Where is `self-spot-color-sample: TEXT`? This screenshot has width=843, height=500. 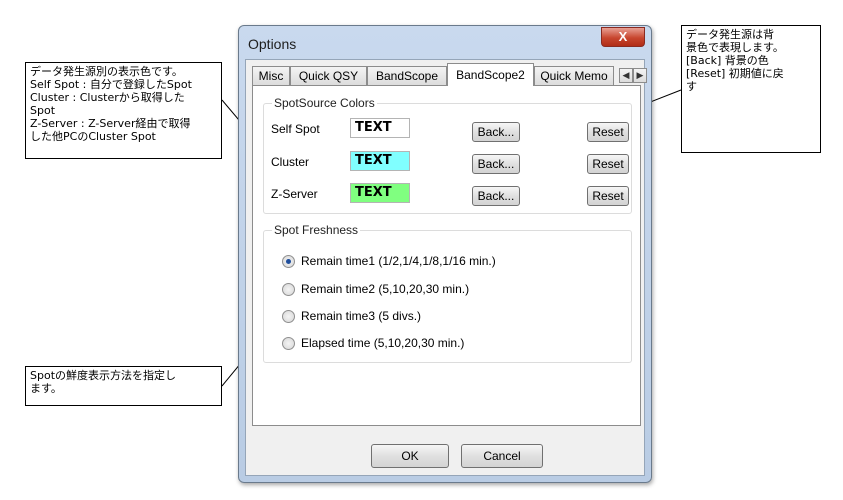 self-spot-color-sample: TEXT is located at coordinates (380, 128).